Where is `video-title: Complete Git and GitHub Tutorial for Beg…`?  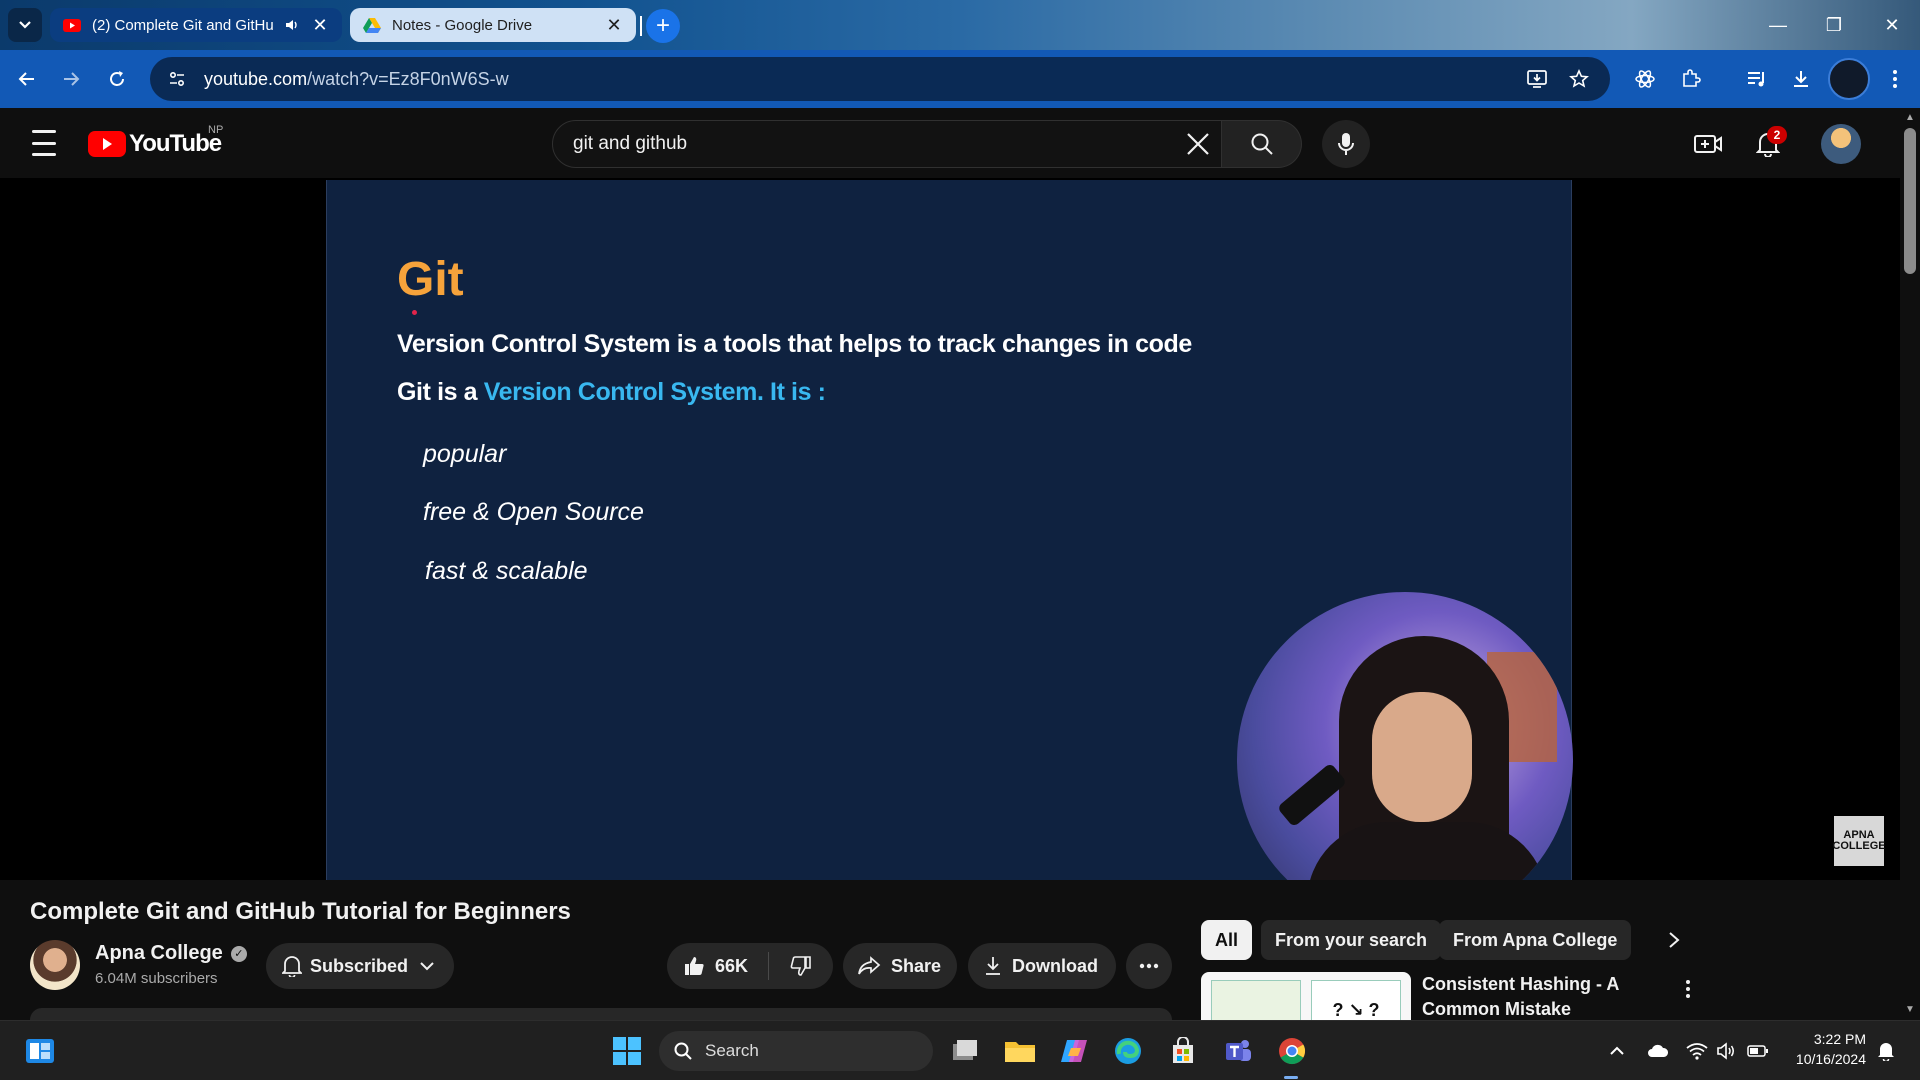
video-title: Complete Git and GitHub Tutorial for Beg… is located at coordinates (300, 911).